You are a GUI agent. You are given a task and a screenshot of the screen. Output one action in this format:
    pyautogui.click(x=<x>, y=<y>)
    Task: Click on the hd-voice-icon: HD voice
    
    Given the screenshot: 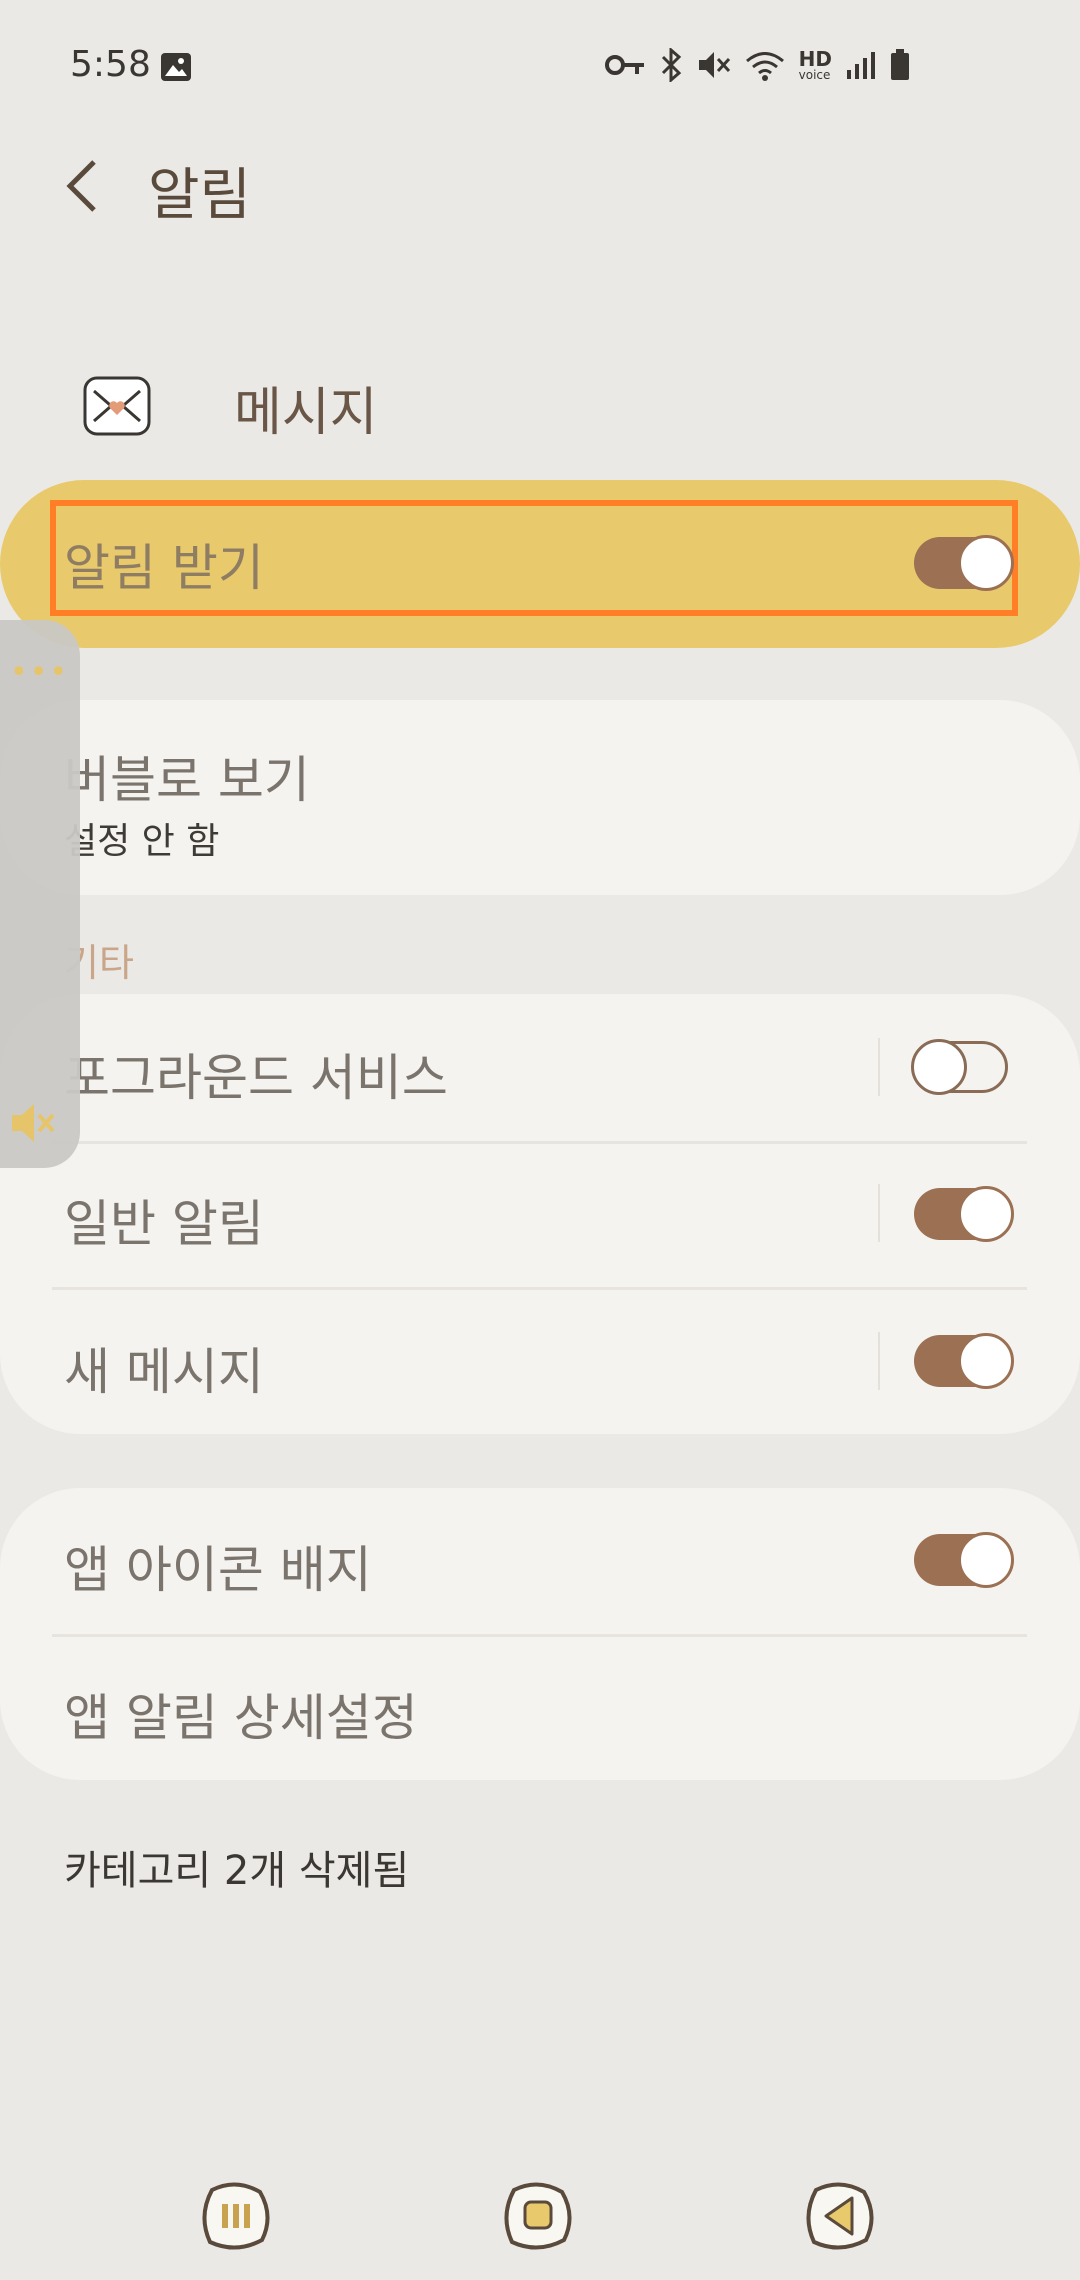 What is the action you would take?
    pyautogui.click(x=815, y=65)
    